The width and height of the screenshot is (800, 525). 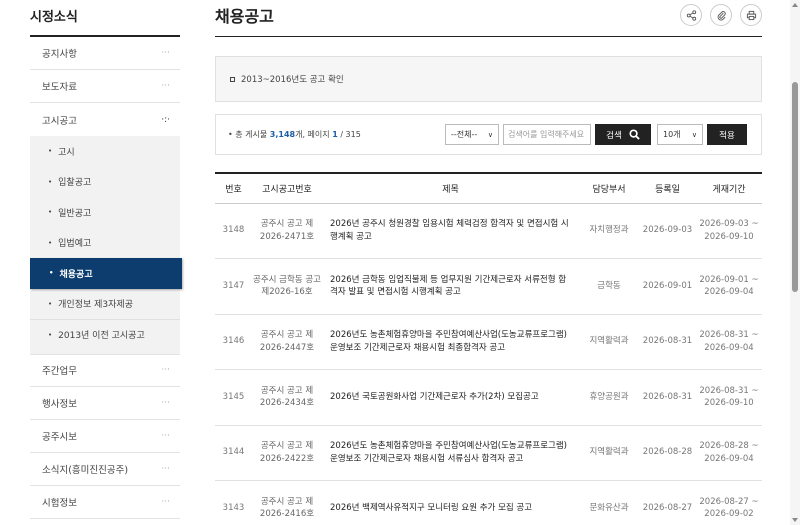 I want to click on archive-notice-box: 2013~2016년도 공고 확인, so click(x=488, y=79).